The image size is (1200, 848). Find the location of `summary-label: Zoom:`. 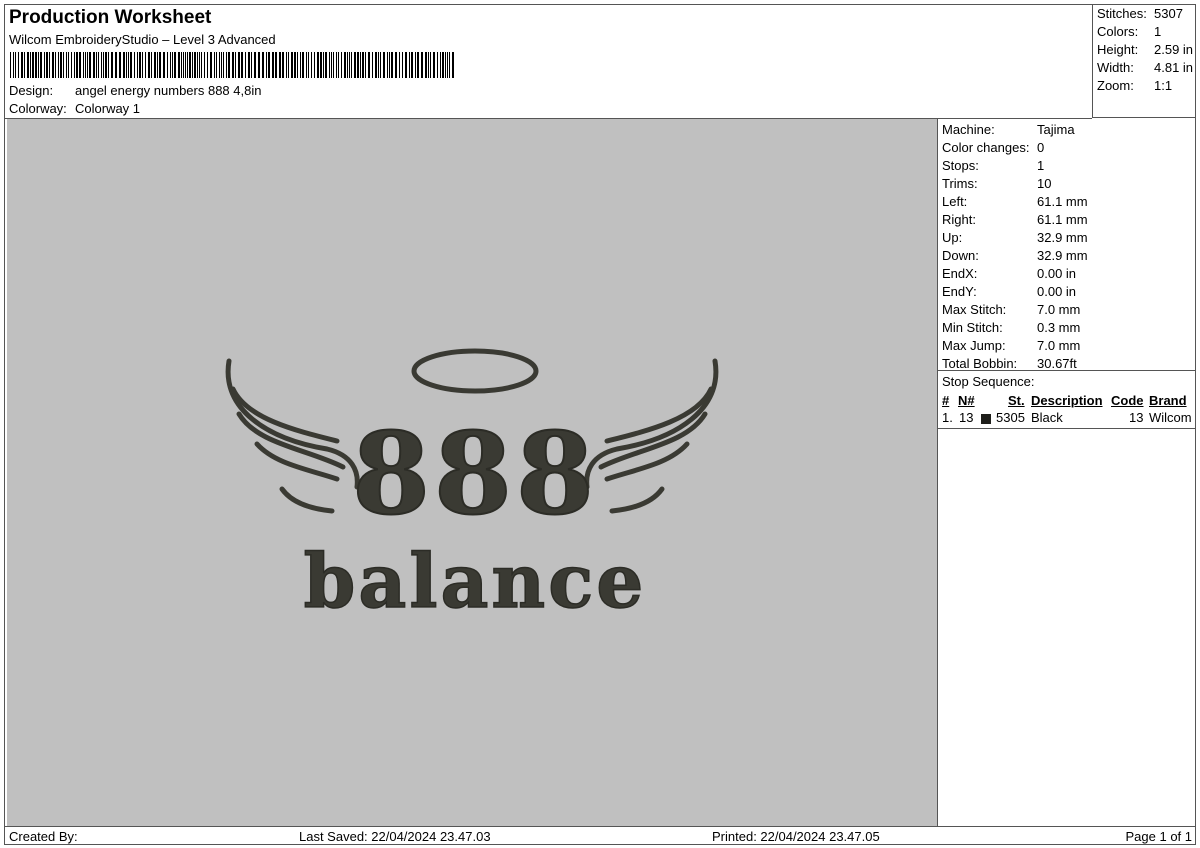

summary-label: Zoom: is located at coordinates (1115, 85).